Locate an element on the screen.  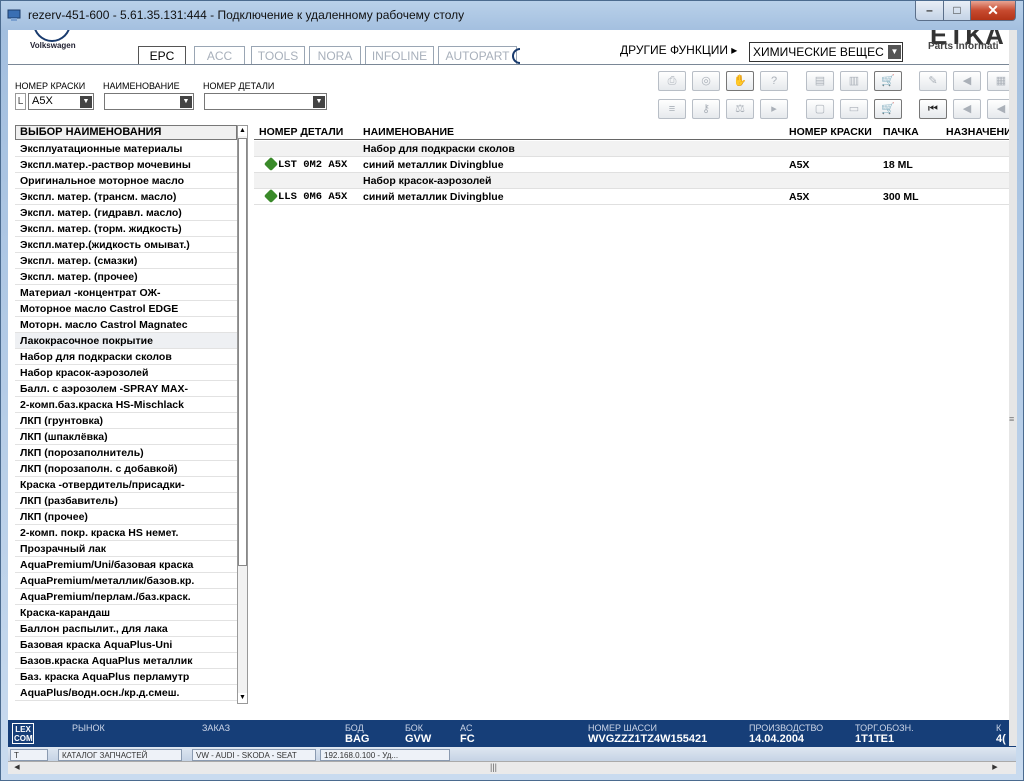
list-item: Экспл.матер.(жидкость омыват.) is located at coordinates (126, 245).